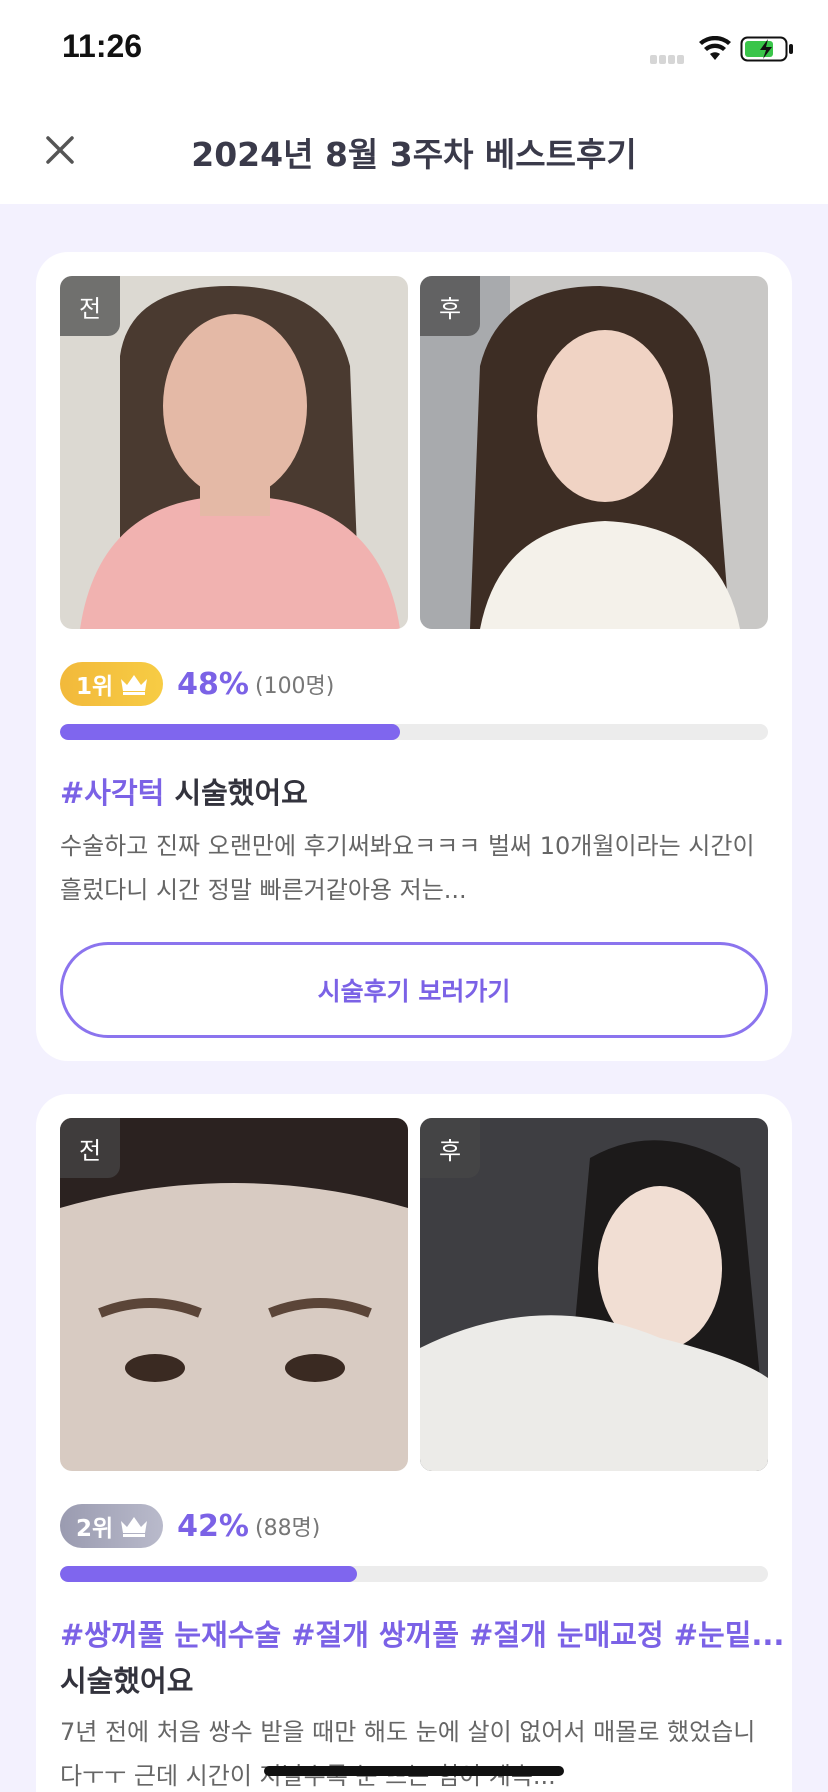  I want to click on rank-text: 1위, so click(95, 687).